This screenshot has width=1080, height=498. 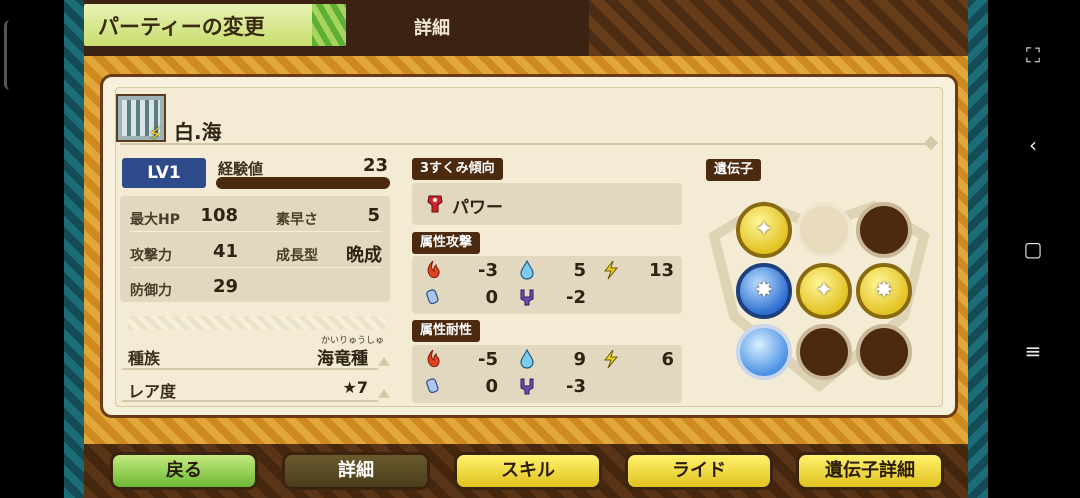 What do you see at coordinates (355, 387) in the screenshot?
I see `rarity-value: ★7` at bounding box center [355, 387].